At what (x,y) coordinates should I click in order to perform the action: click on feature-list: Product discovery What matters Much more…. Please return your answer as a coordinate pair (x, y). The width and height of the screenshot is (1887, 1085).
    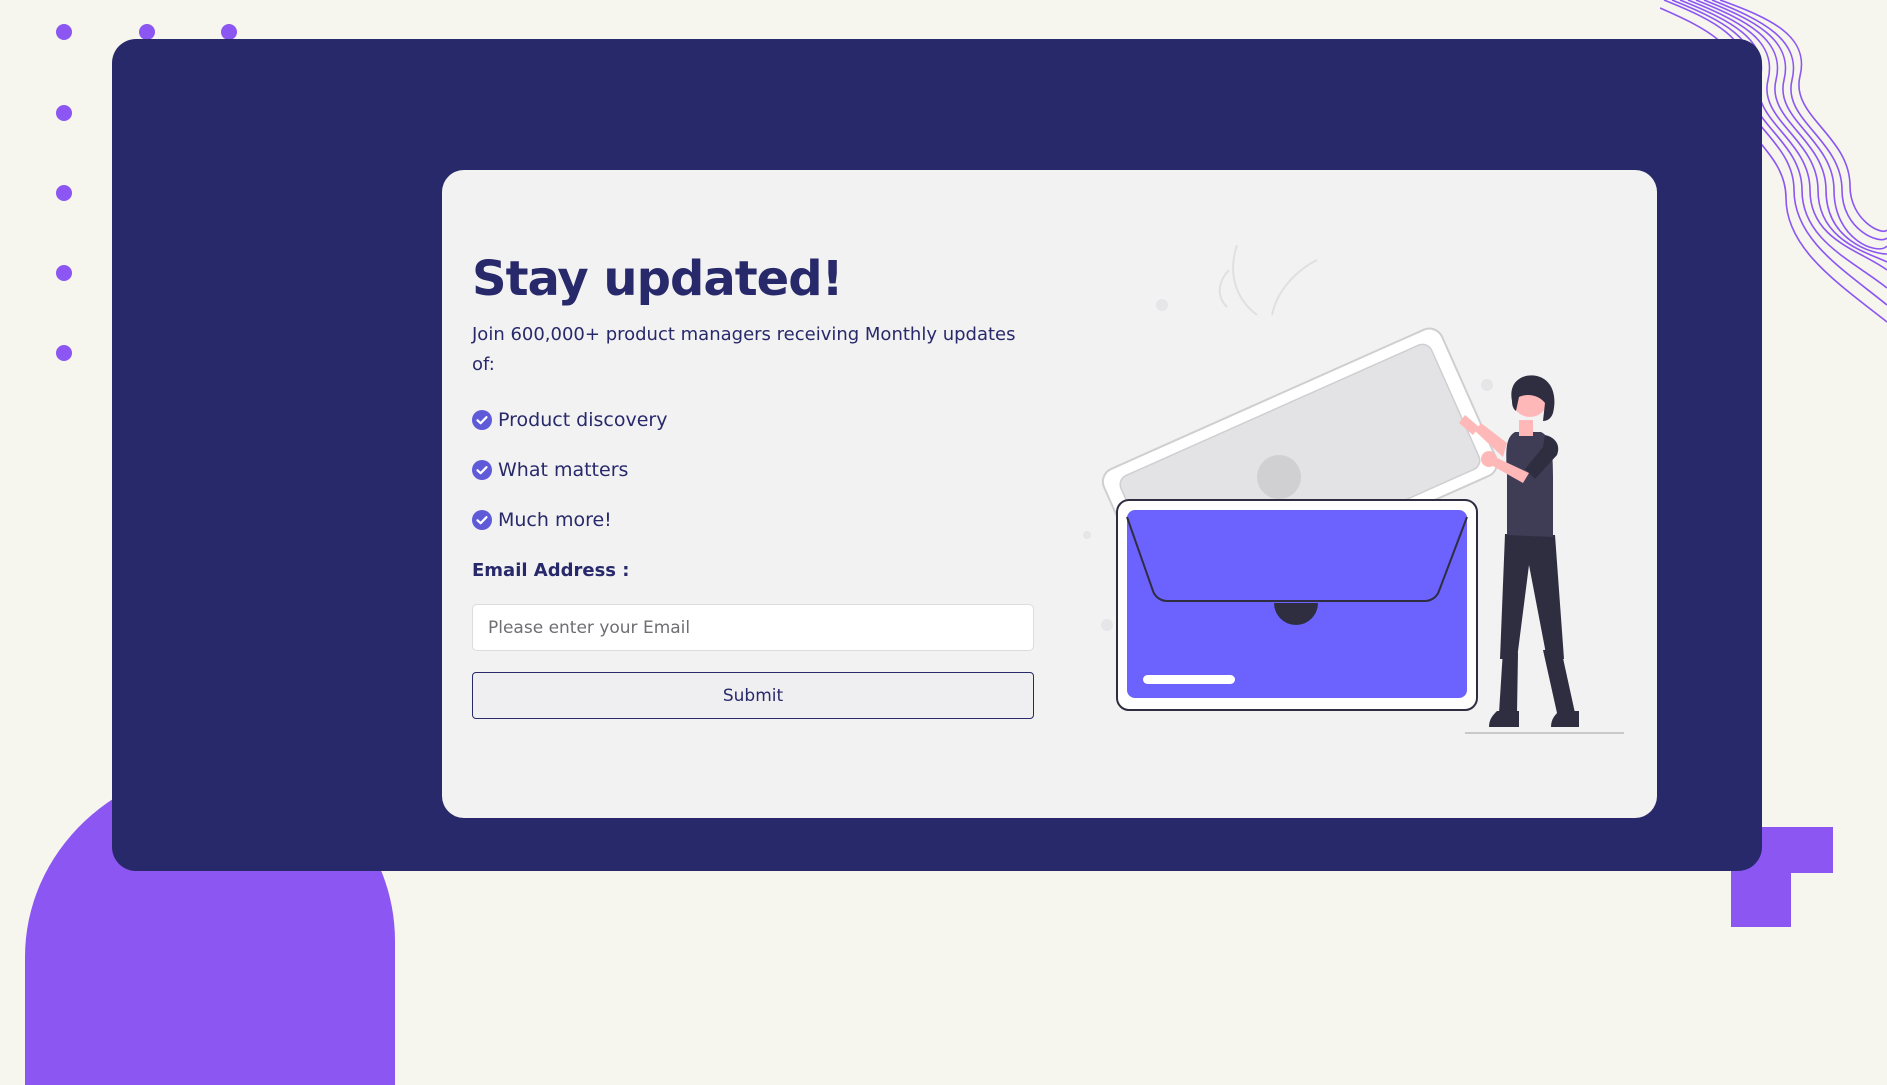
    Looking at the image, I should click on (753, 470).